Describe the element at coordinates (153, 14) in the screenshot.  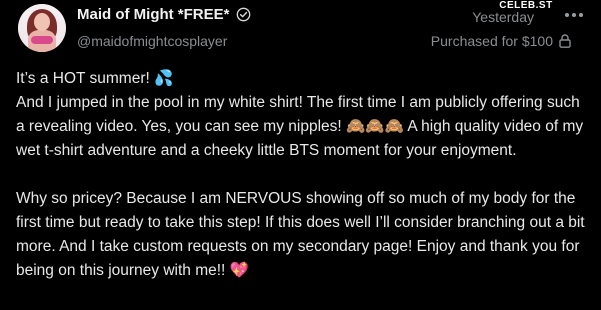
I see `author-name: Maid of Might *FREE*` at that location.